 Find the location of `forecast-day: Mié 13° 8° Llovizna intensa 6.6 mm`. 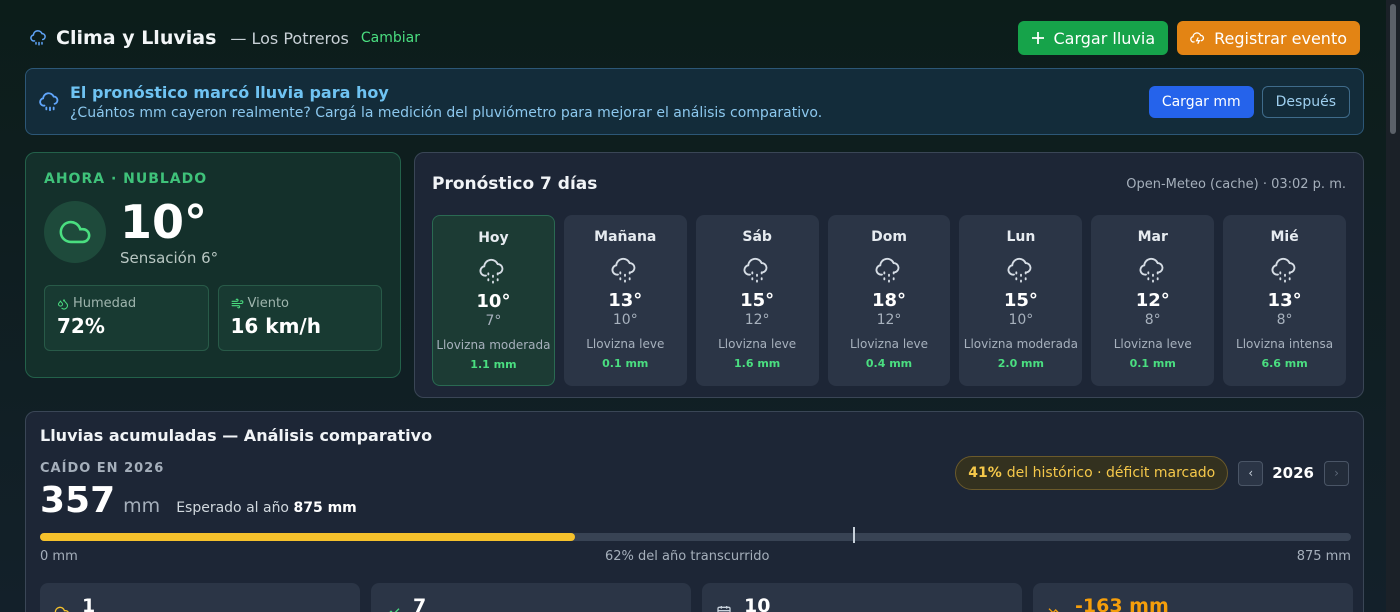

forecast-day: Mié 13° 8° Llovizna intensa 6.6 mm is located at coordinates (1285, 300).